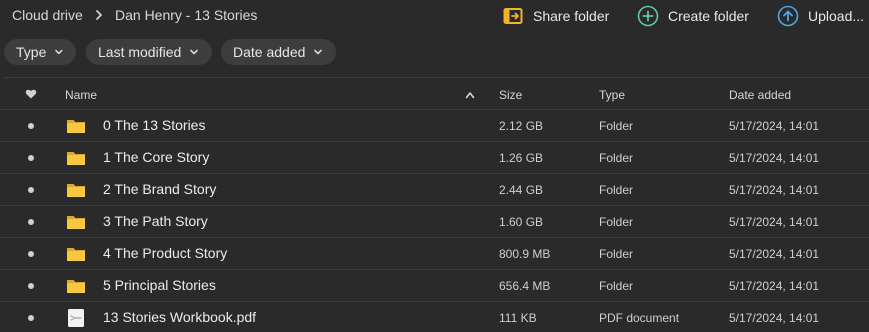  I want to click on date-added-filter-label: Date added, so click(269, 52).